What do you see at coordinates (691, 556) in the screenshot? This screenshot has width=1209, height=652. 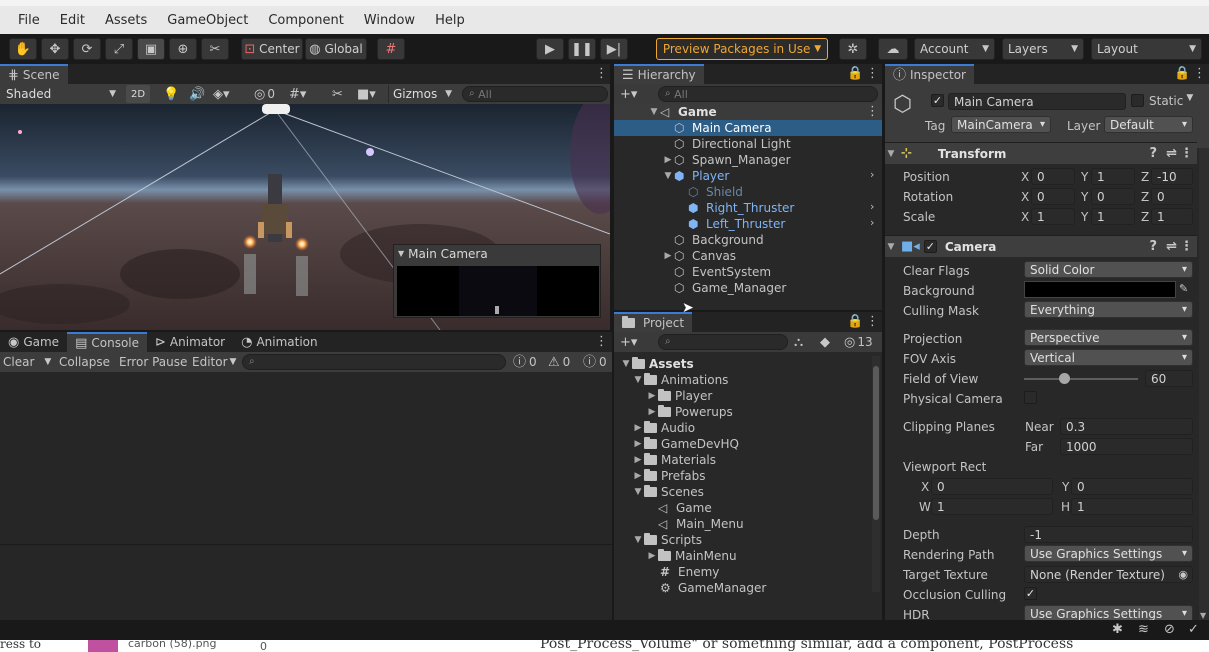 I see `project-folder-mainmenu: ▶ MainMenu` at bounding box center [691, 556].